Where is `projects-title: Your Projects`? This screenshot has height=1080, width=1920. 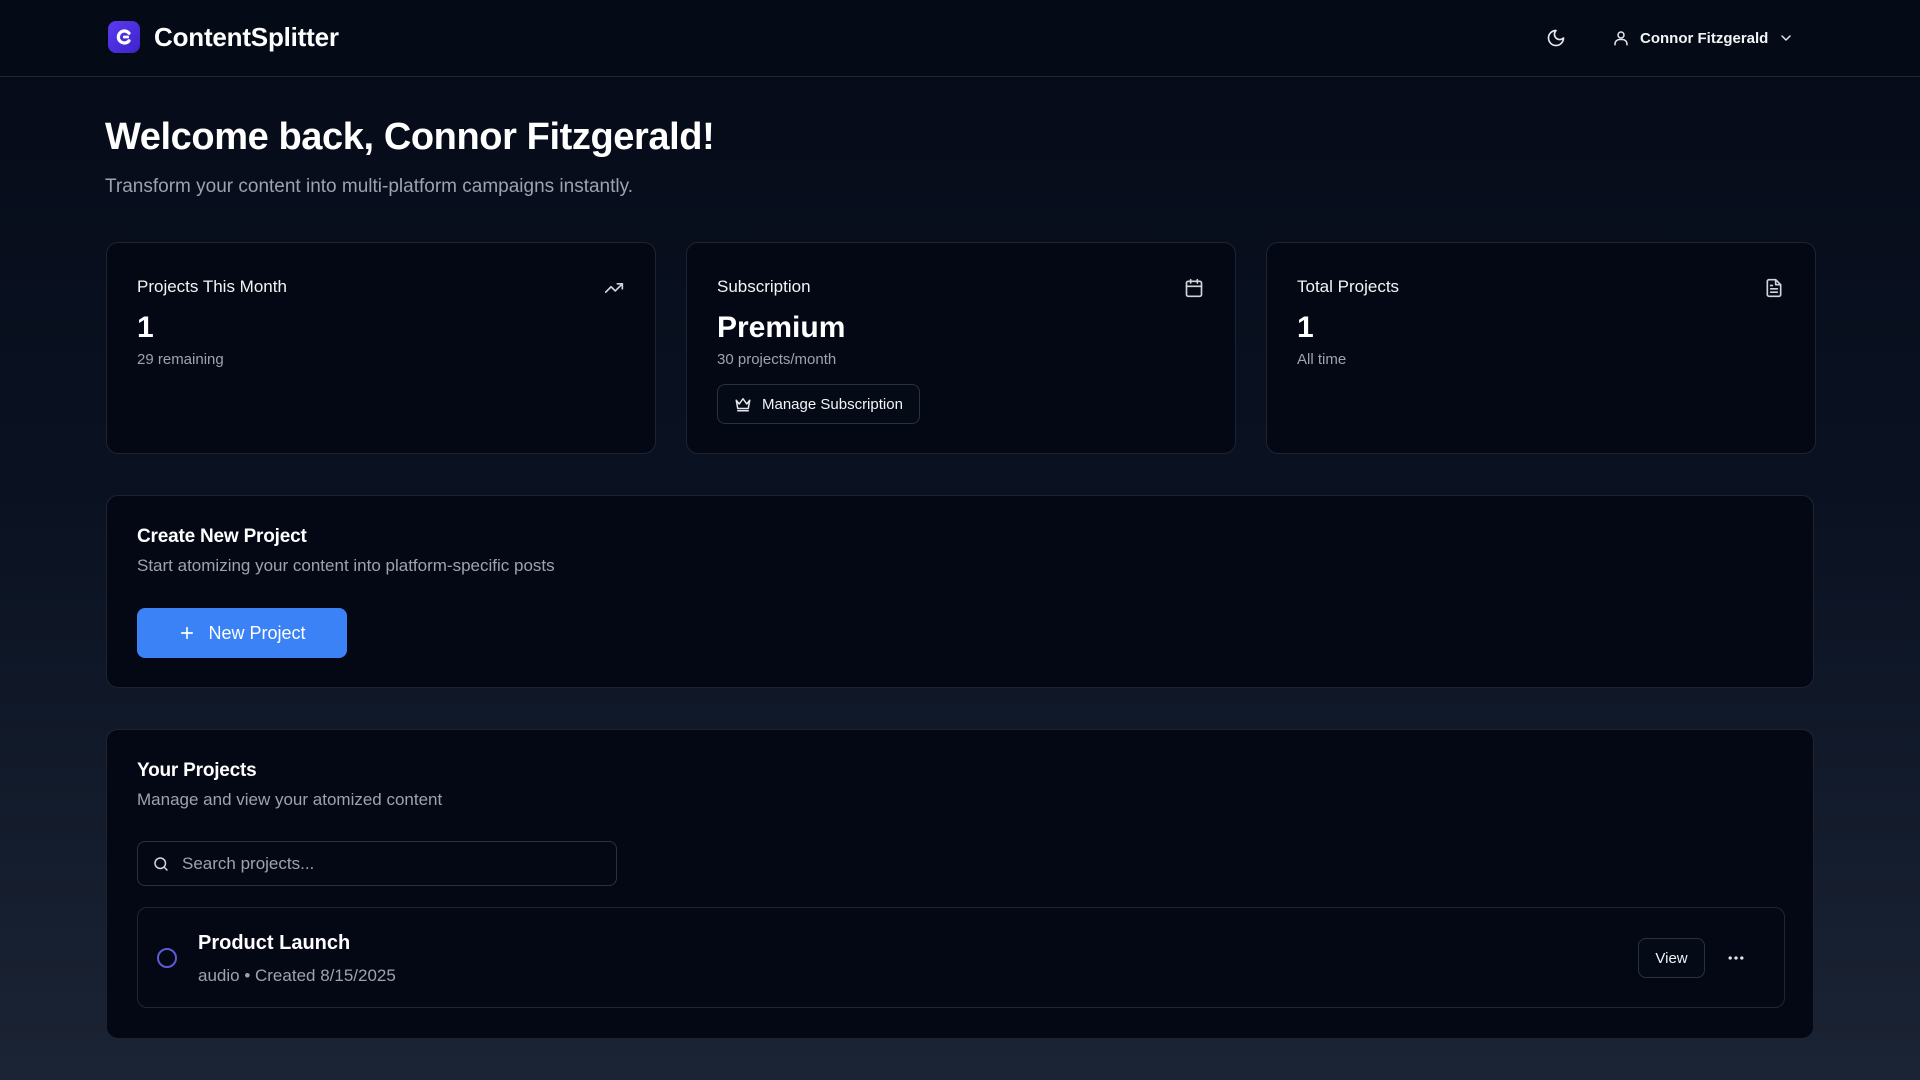 projects-title: Your Projects is located at coordinates (197, 770).